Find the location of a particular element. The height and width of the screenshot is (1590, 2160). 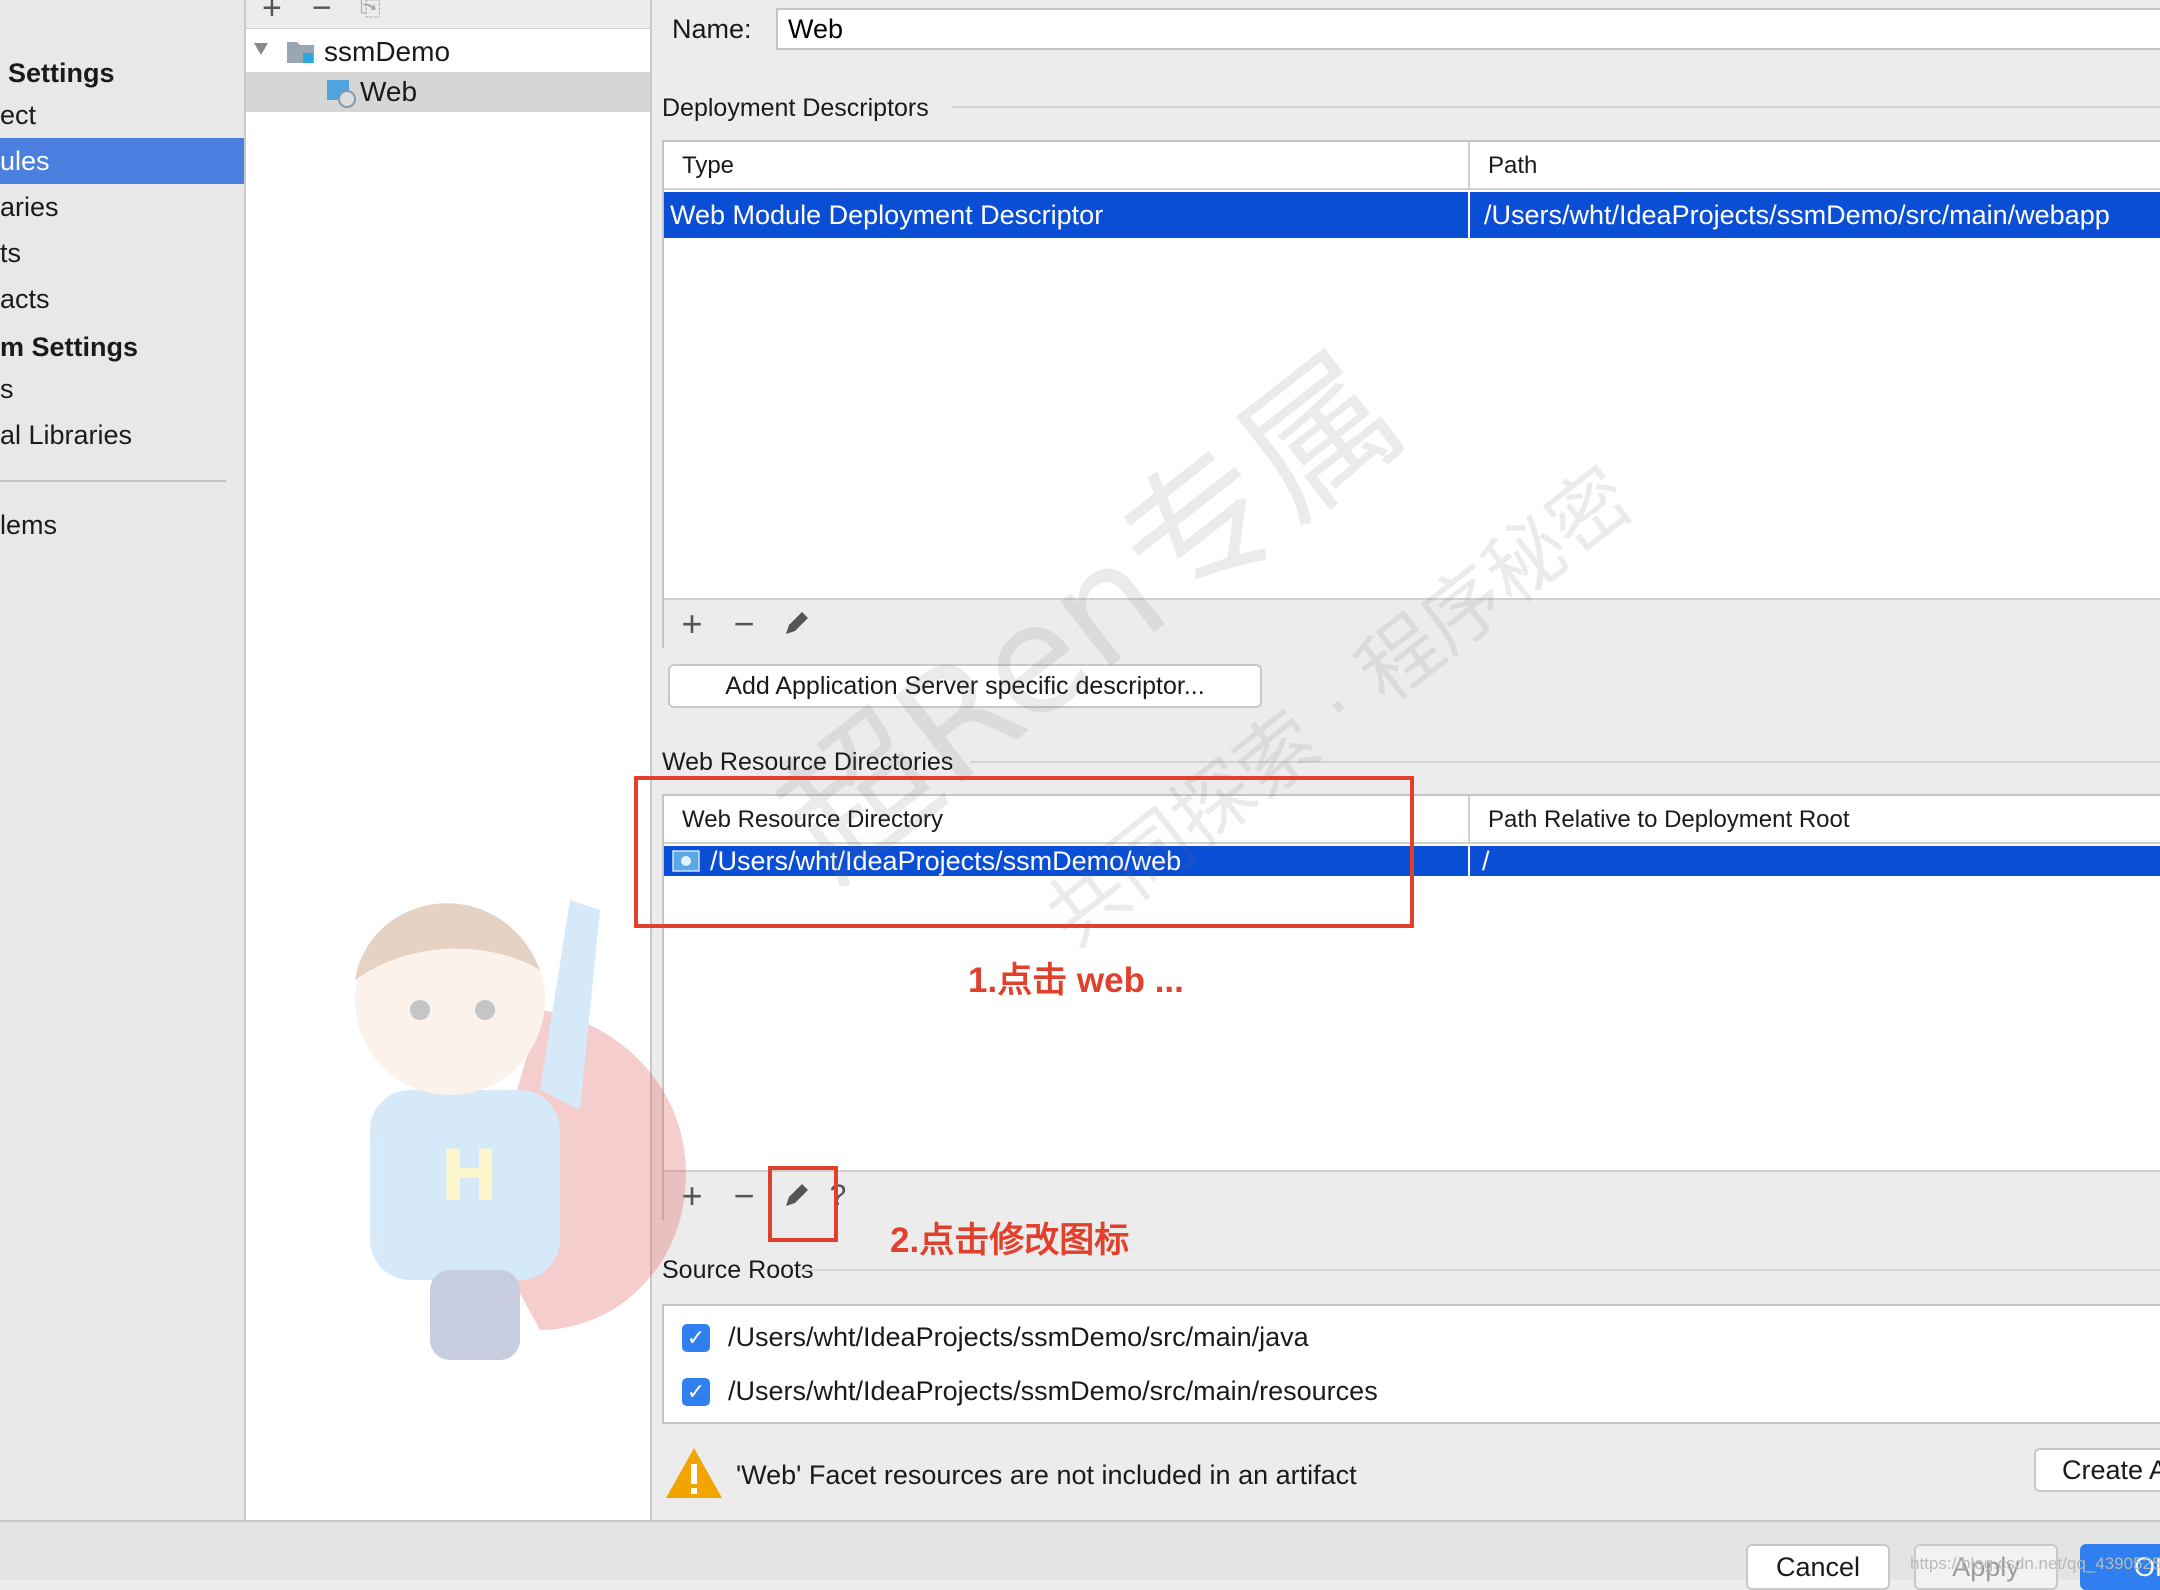

web-facet-icon is located at coordinates (341, 94).